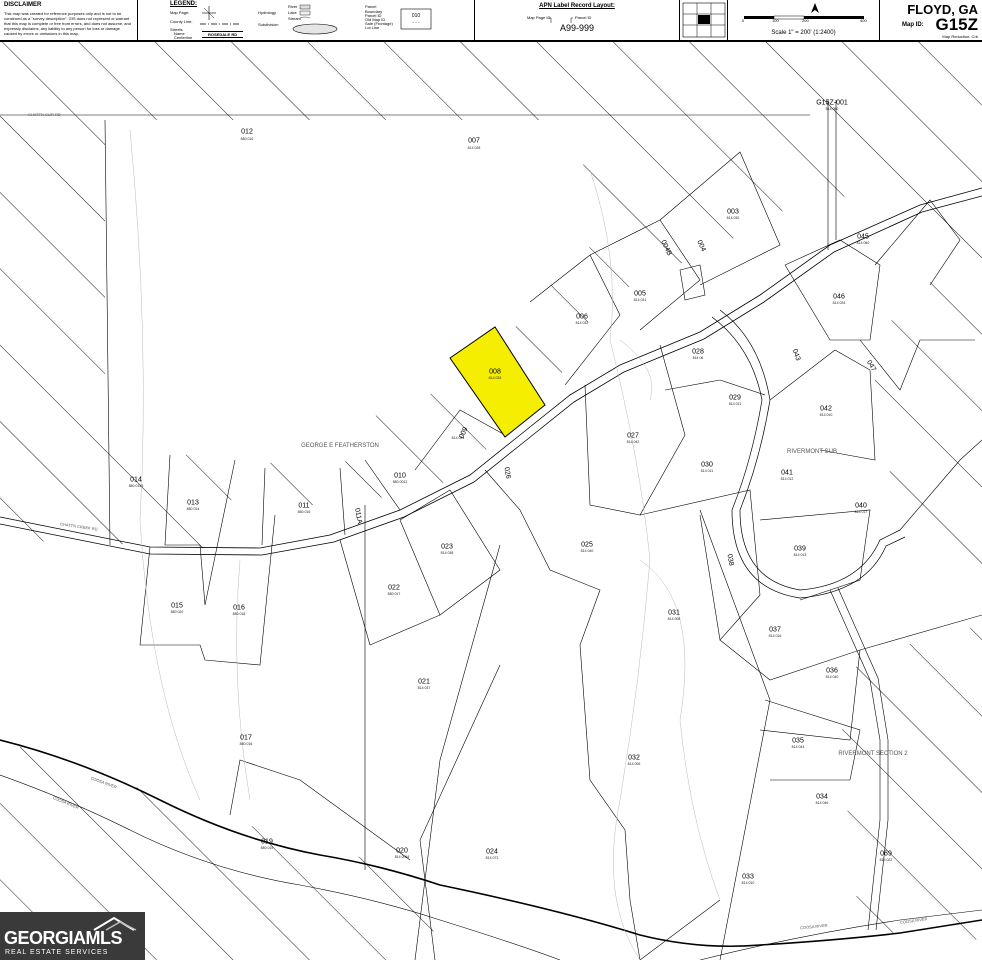  I want to click on parcel-label: 015, so click(177, 606).